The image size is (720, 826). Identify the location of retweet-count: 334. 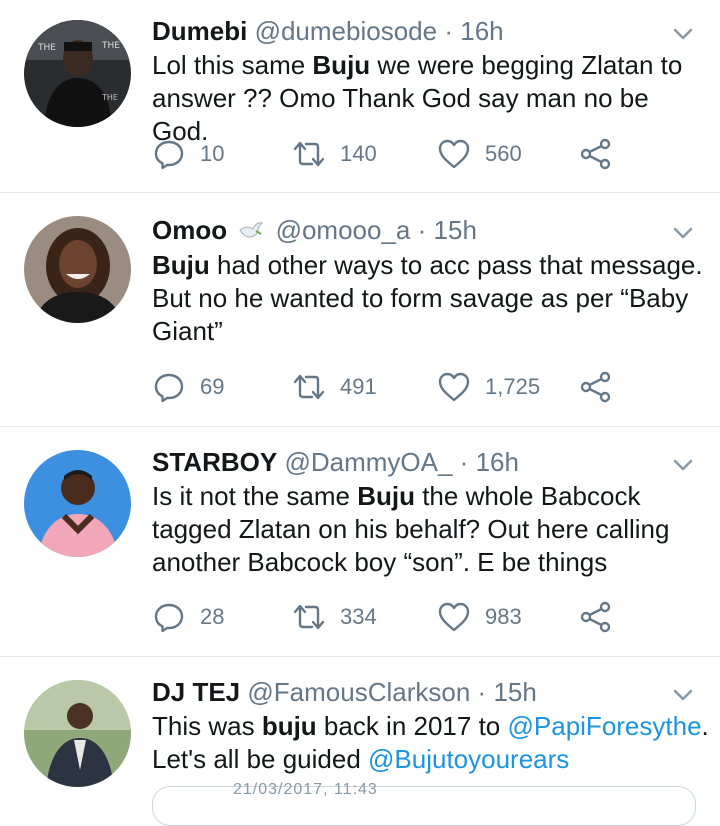
(358, 616).